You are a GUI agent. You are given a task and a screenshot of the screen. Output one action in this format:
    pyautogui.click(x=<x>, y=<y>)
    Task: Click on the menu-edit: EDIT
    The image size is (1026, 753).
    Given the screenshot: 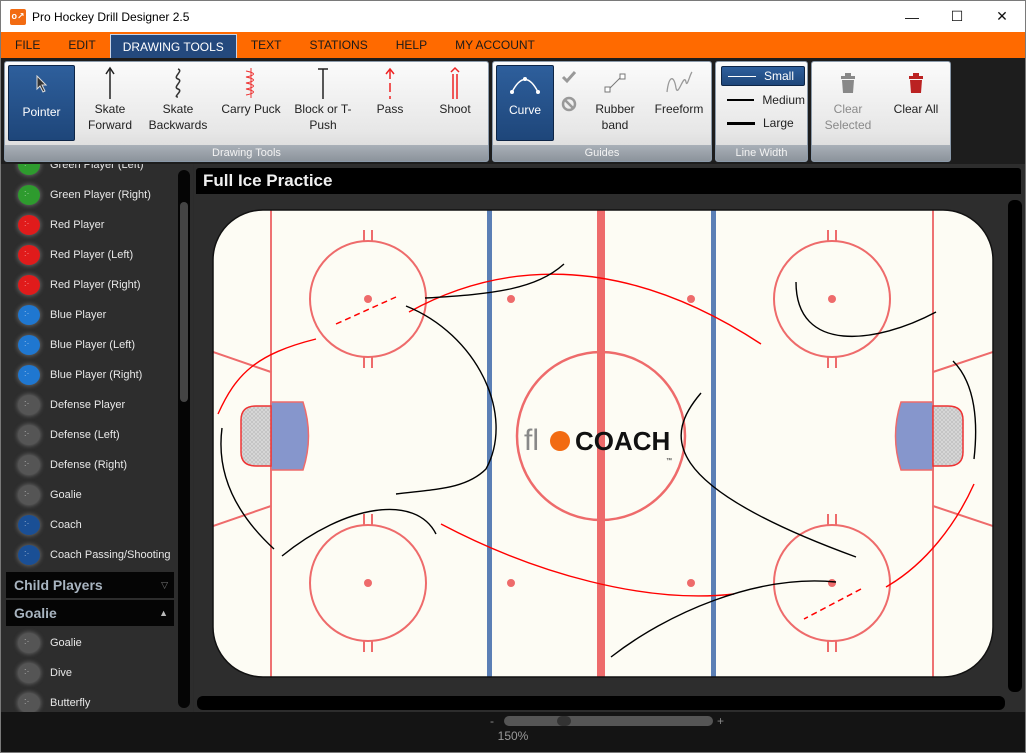 What is the action you would take?
    pyautogui.click(x=81, y=45)
    